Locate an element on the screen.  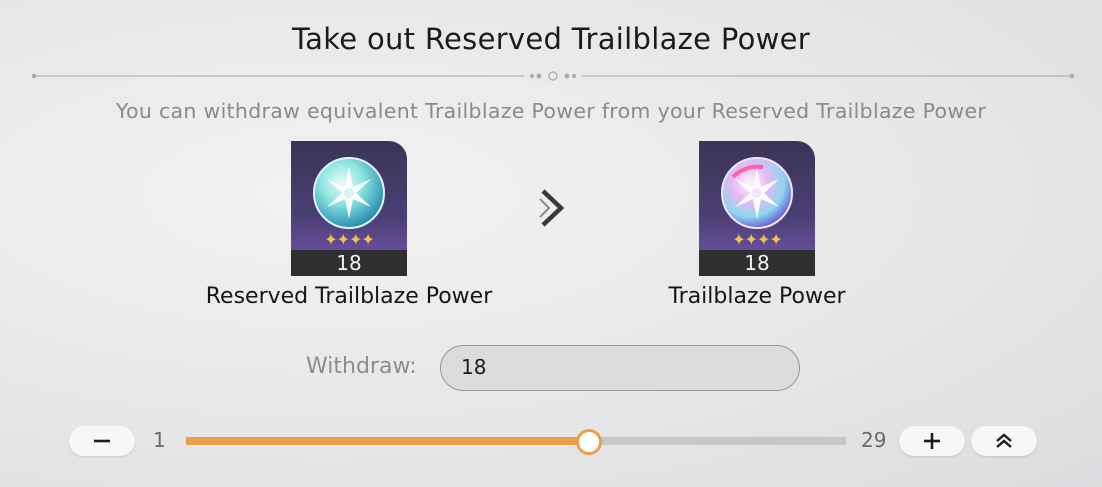
dialog-title: Take out Reserved Trailblaze Power is located at coordinates (551, 39).